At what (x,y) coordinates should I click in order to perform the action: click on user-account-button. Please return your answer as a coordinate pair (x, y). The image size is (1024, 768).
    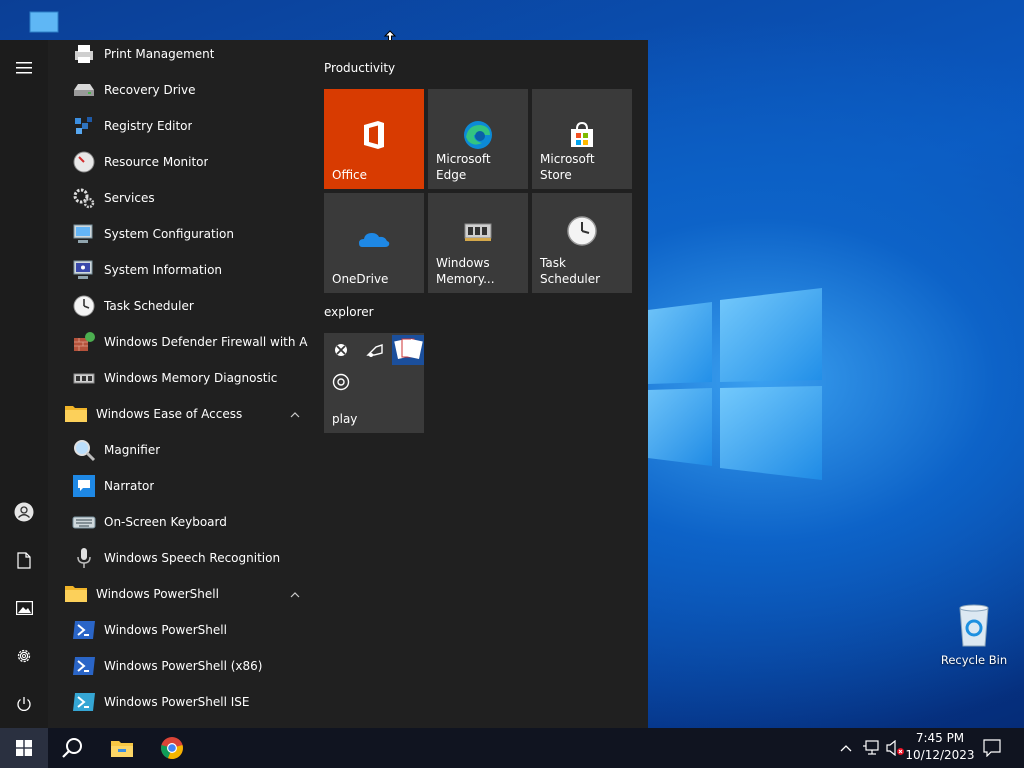
    Looking at the image, I should click on (24, 512).